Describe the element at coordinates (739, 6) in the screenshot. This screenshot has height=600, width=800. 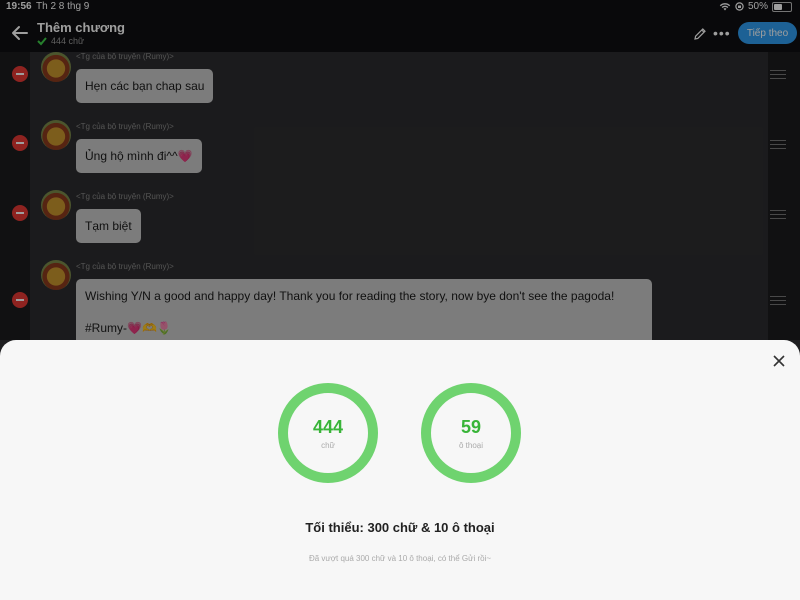
I see `orientation-lock-icon` at that location.